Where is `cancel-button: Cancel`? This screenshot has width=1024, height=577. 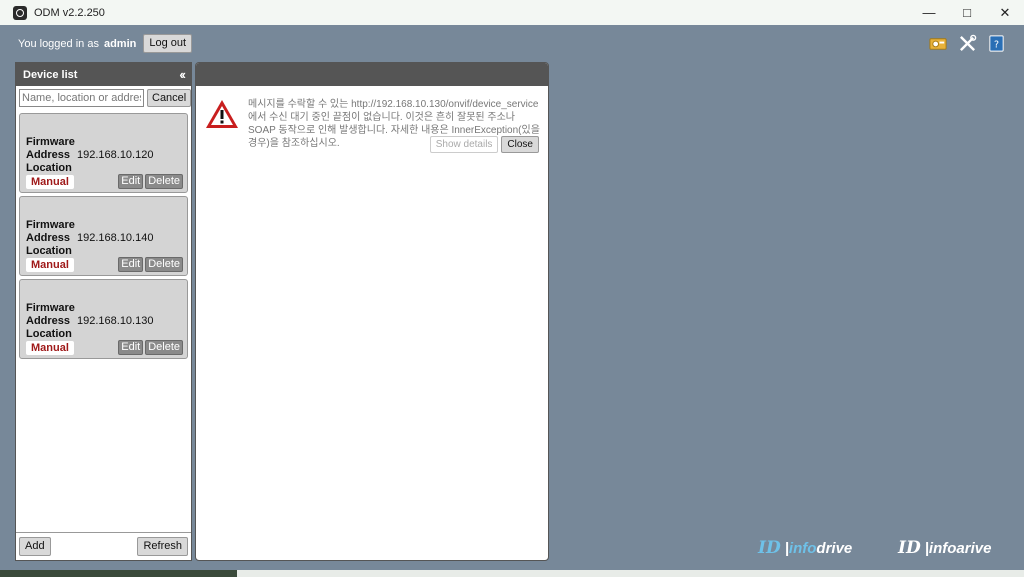 cancel-button: Cancel is located at coordinates (169, 98).